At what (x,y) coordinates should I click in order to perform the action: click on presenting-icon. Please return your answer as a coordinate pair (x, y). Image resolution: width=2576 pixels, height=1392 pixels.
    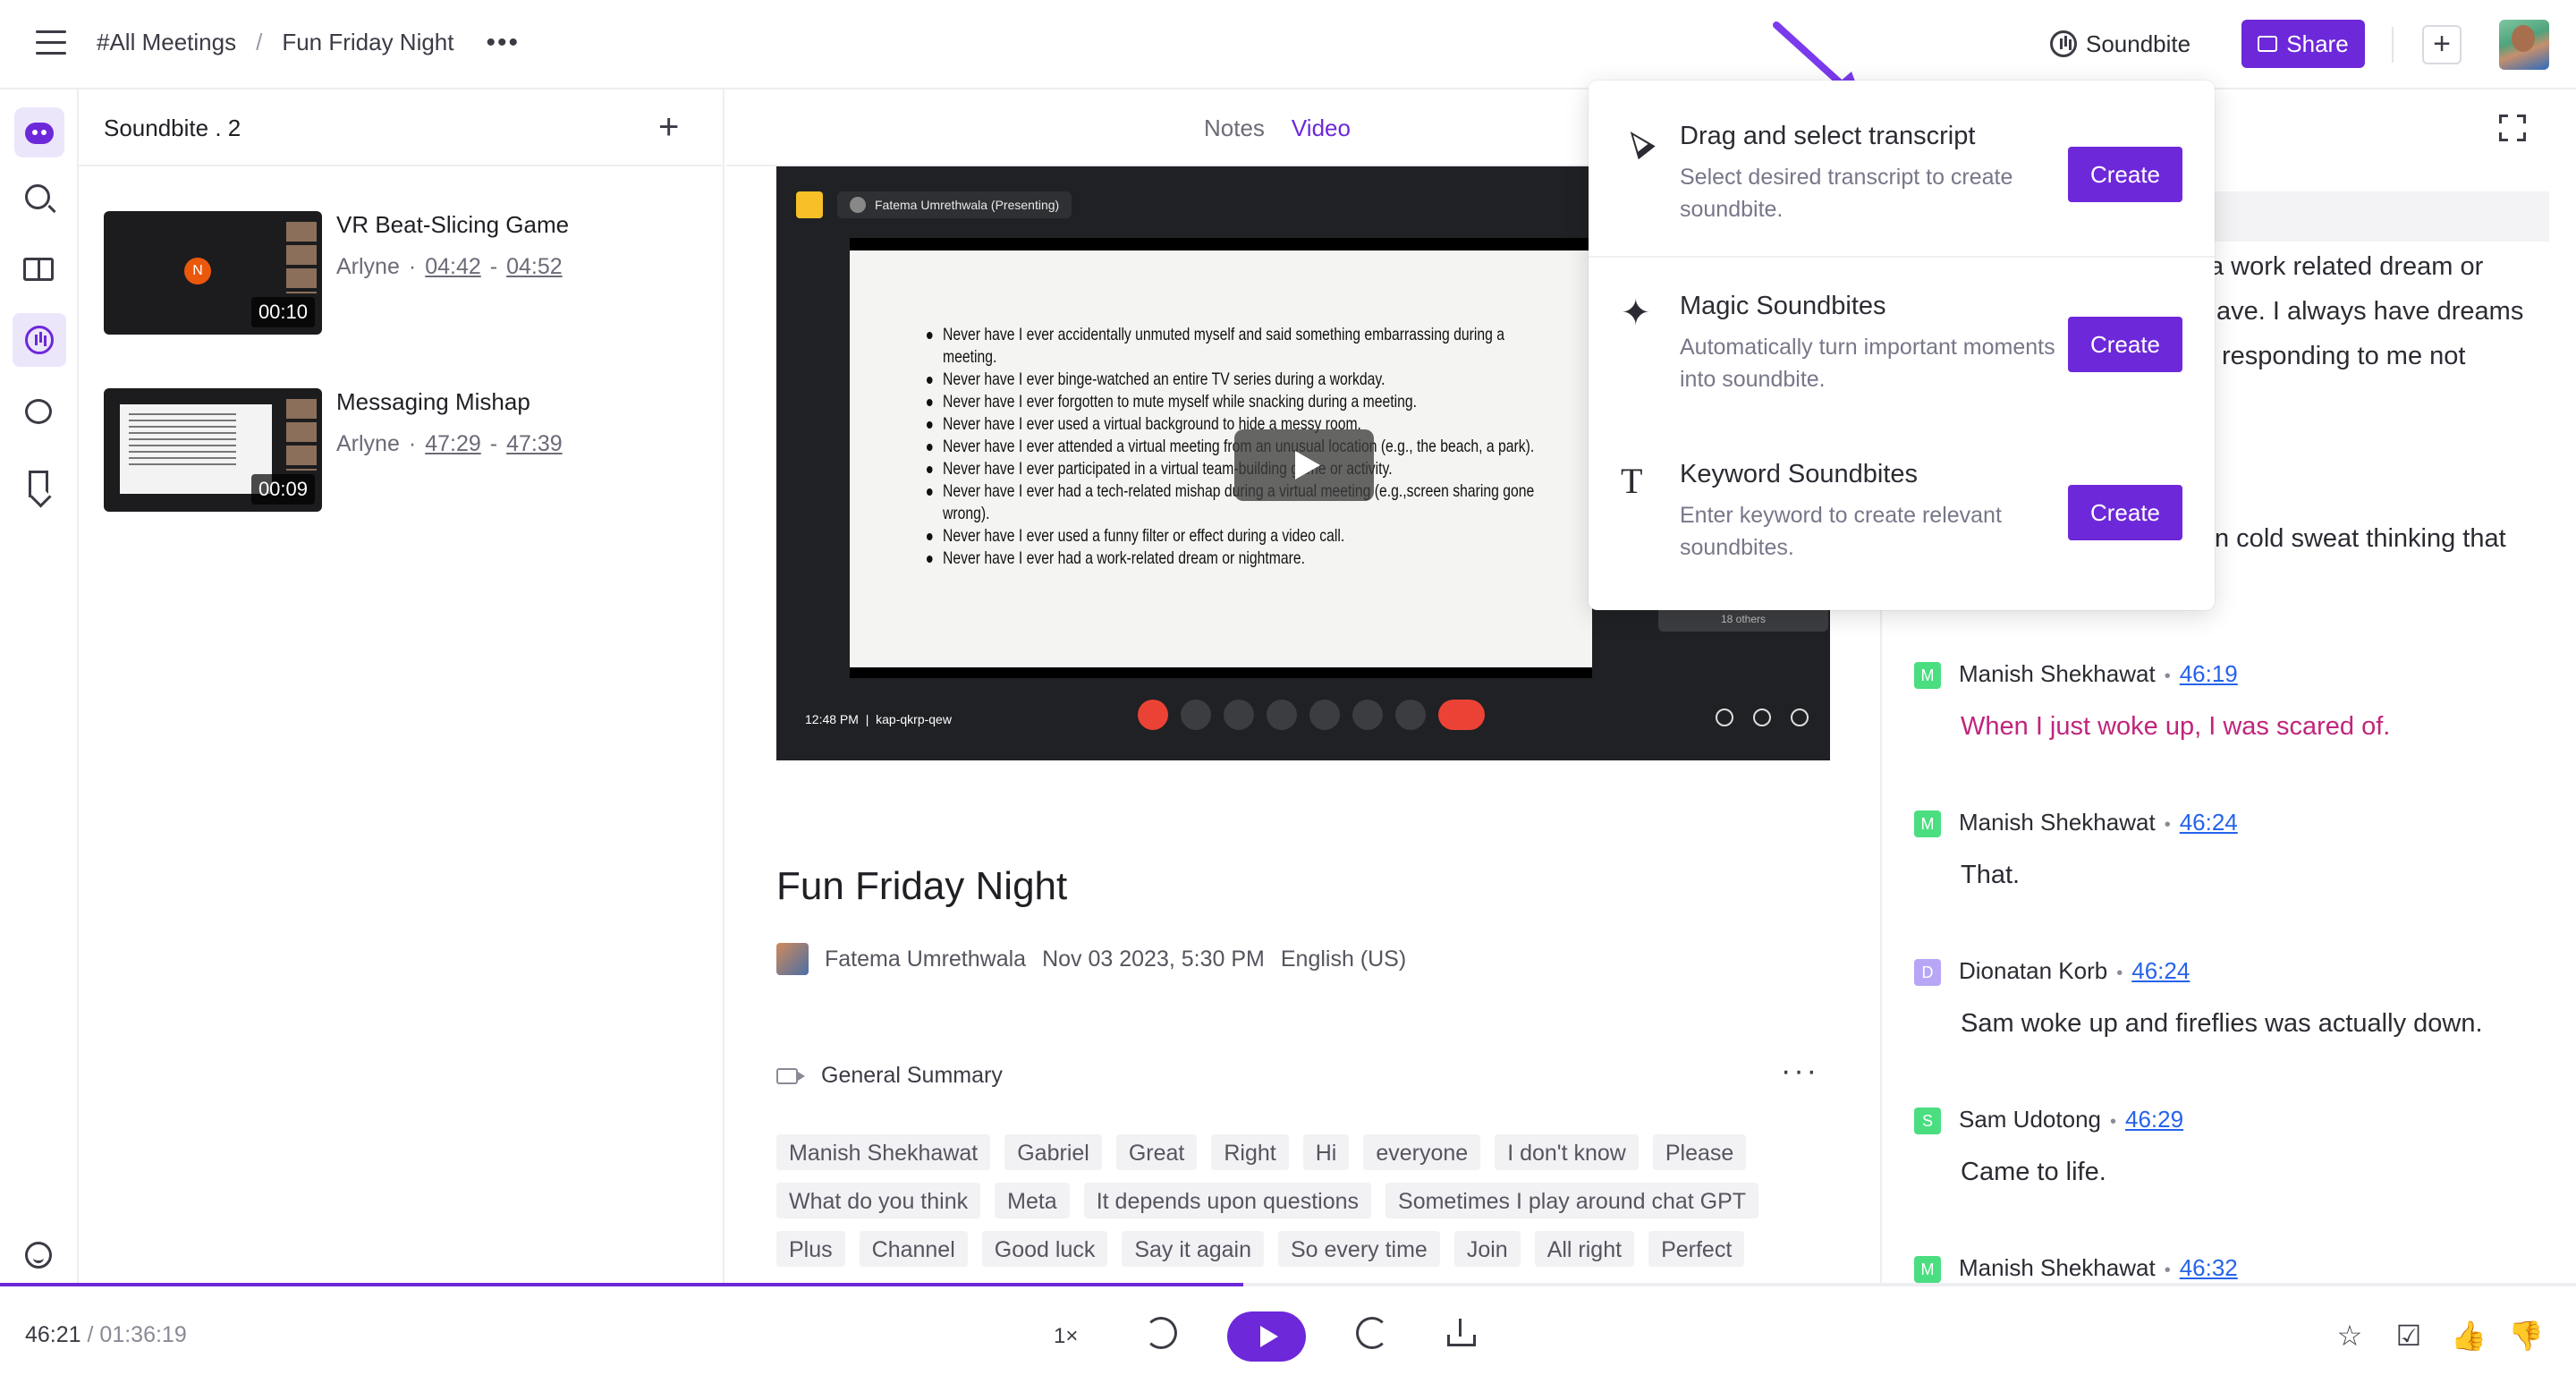
    Looking at the image, I should click on (809, 204).